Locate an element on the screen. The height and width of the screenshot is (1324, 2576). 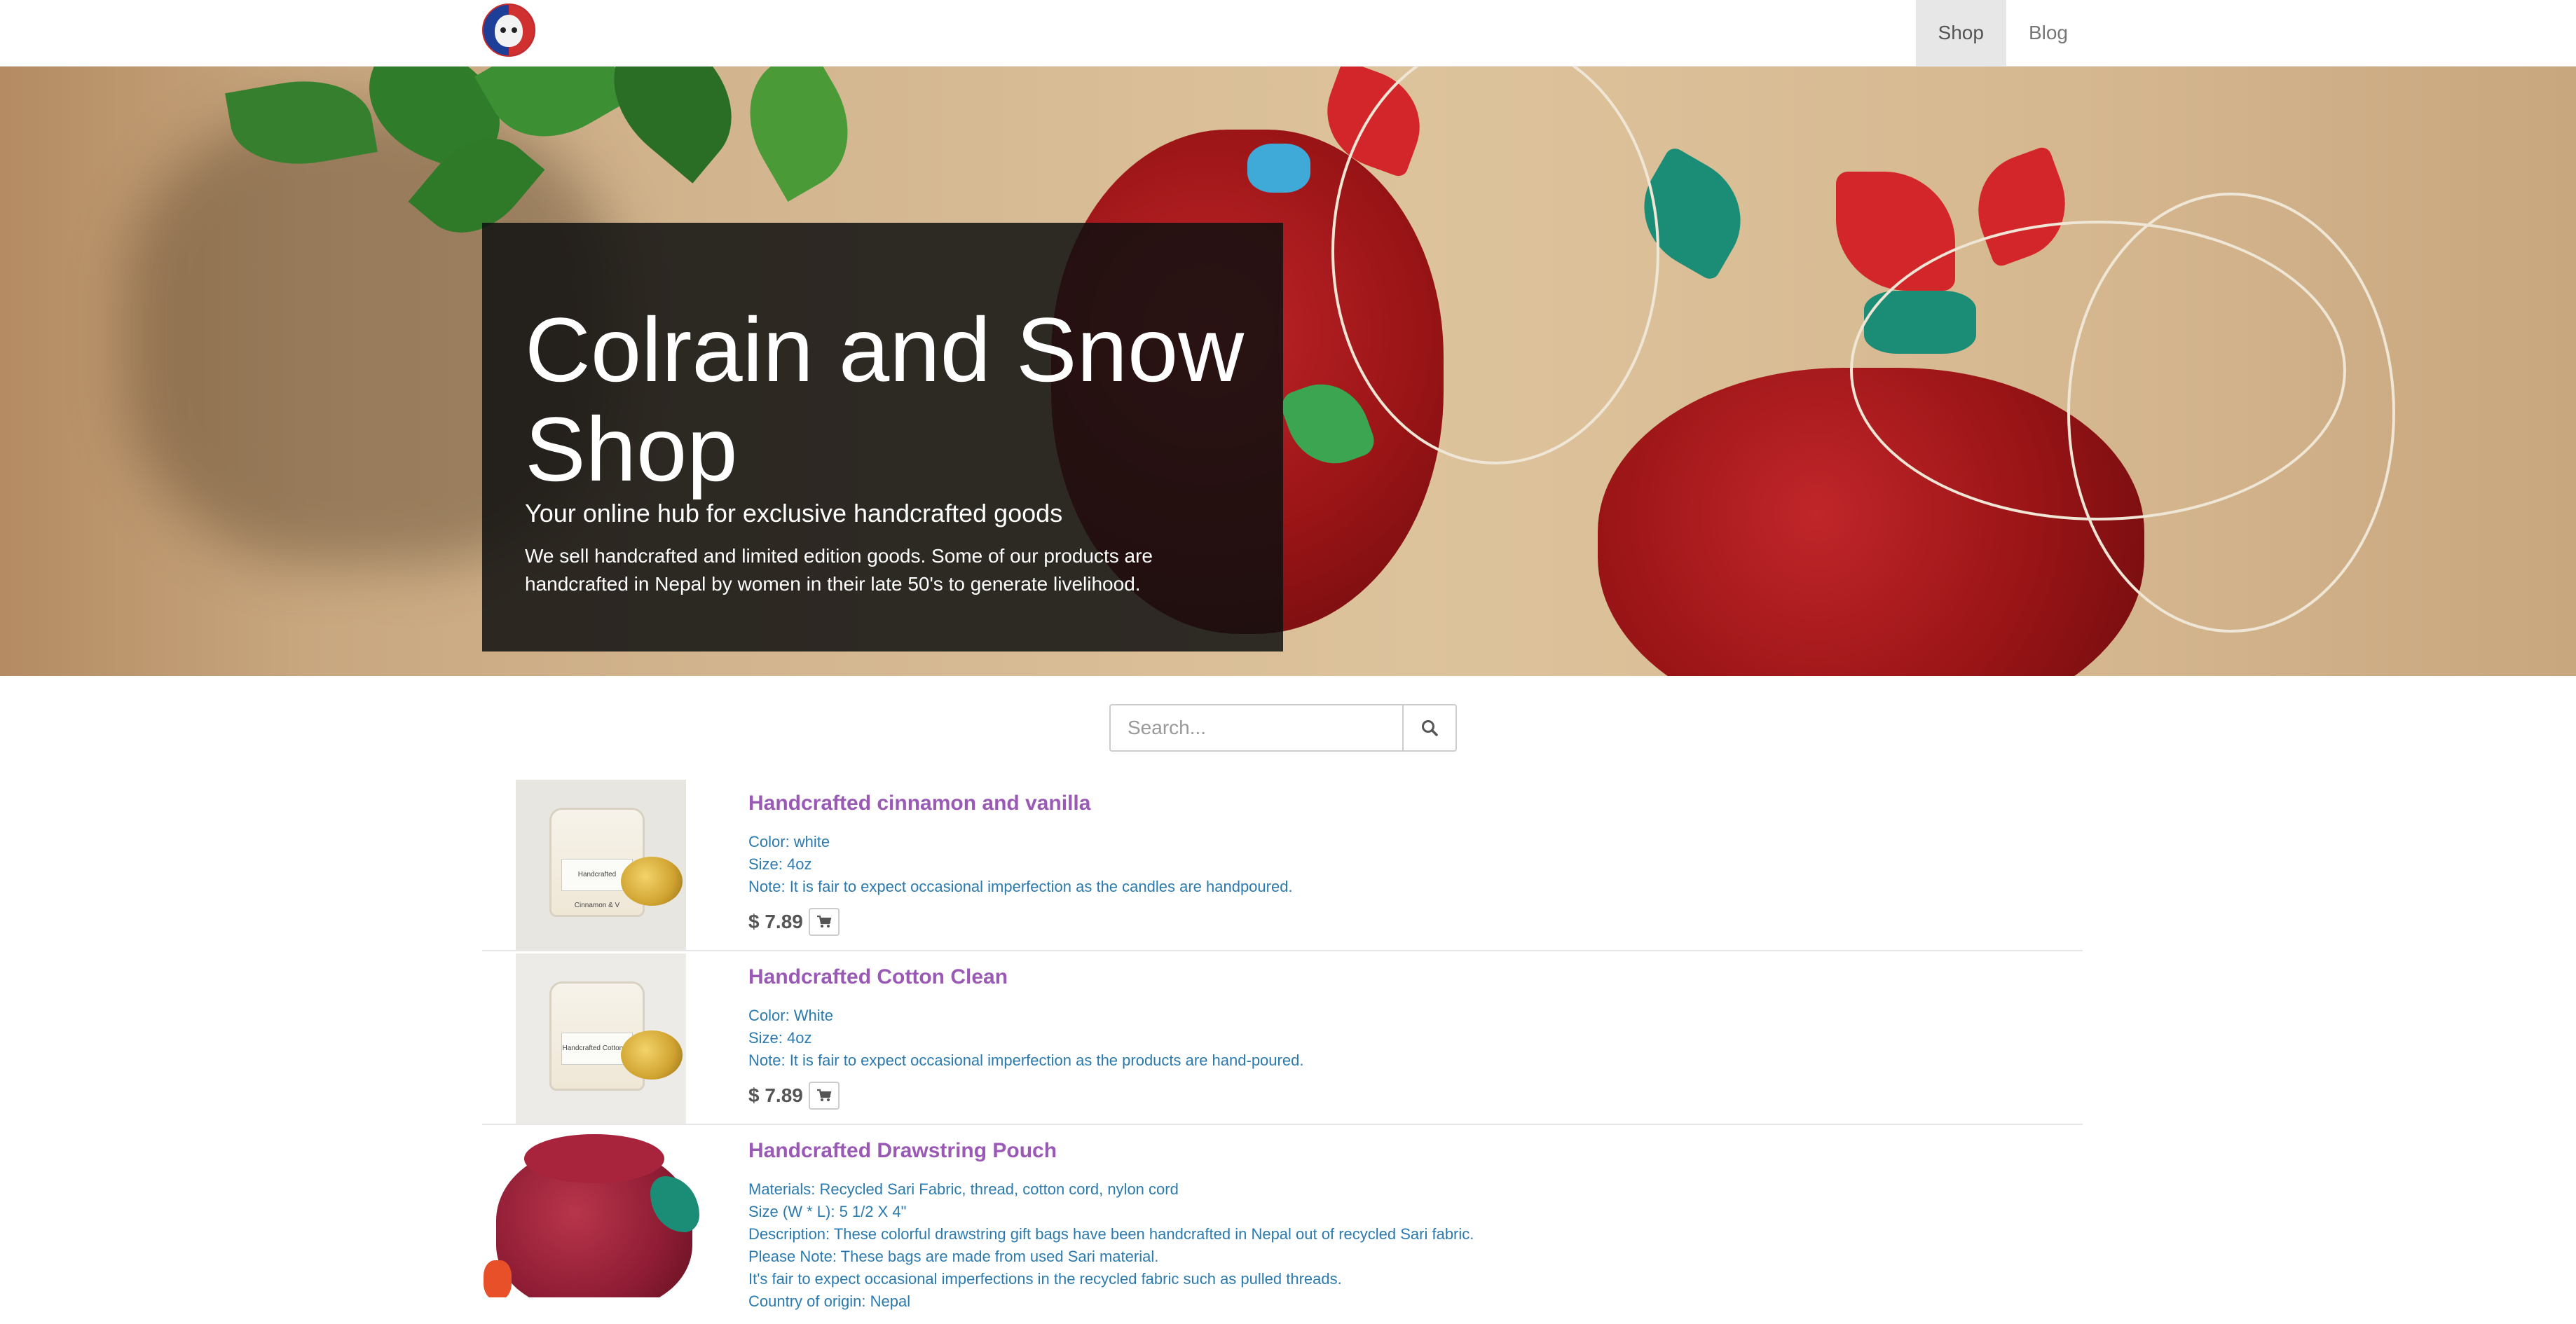
nav-blog-link: Blog is located at coordinates (2048, 33).